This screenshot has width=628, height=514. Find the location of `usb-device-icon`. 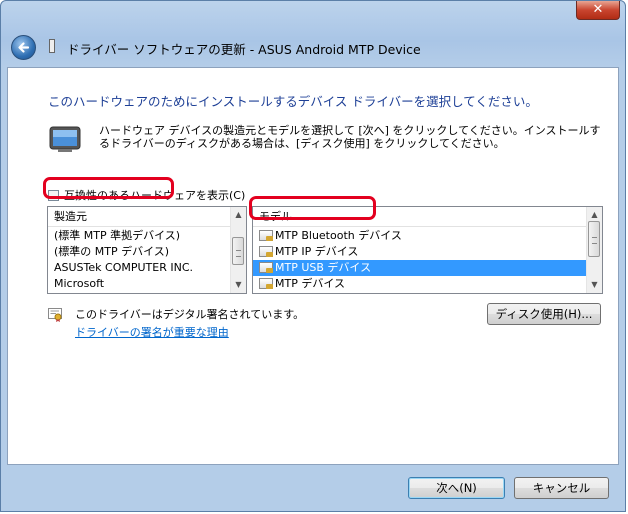

usb-device-icon is located at coordinates (52, 46).